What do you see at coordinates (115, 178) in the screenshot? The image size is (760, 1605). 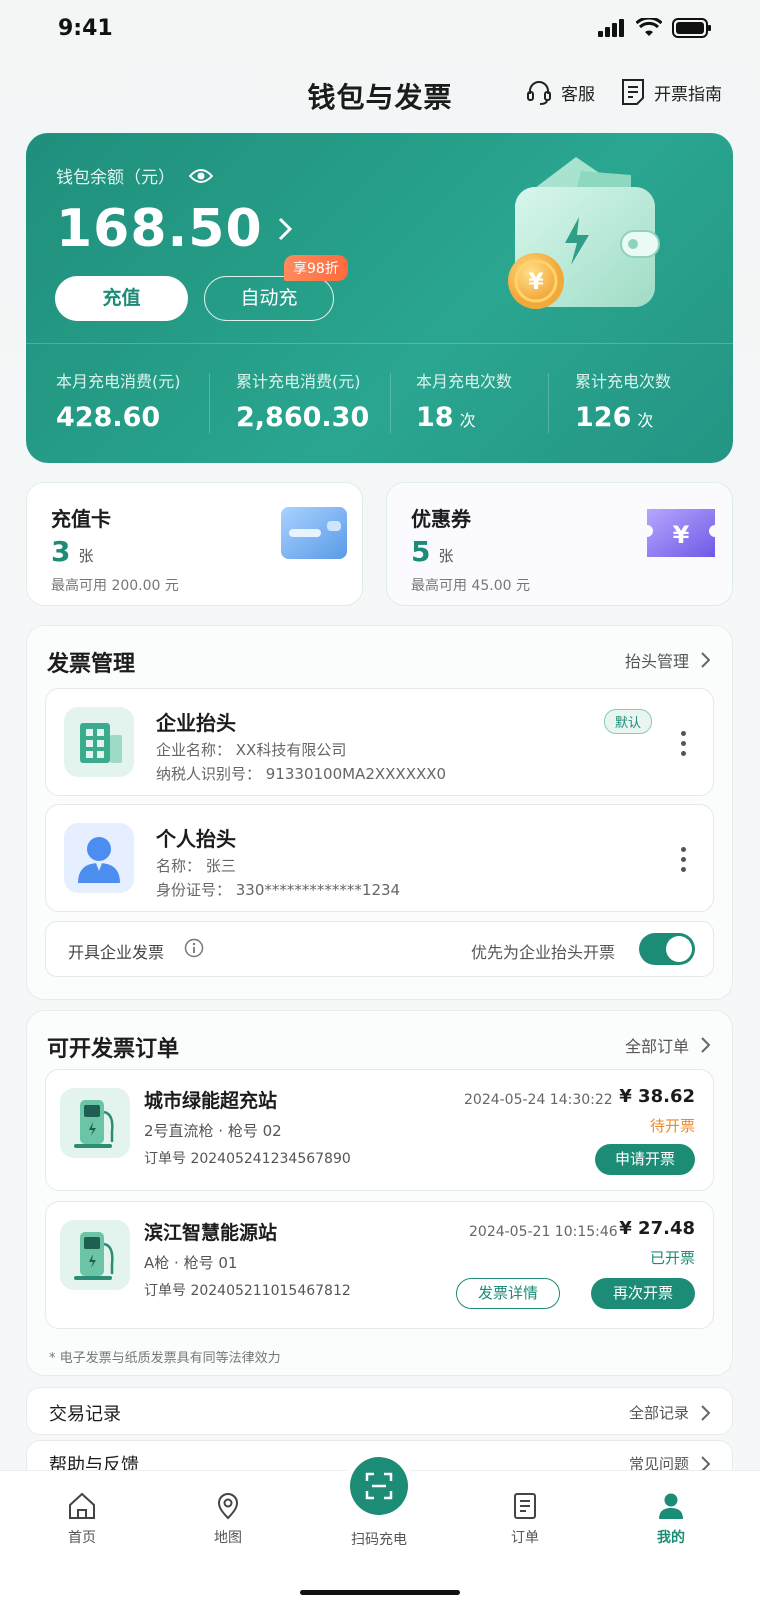 I see `balance-label: 钱包余额（元）` at bounding box center [115, 178].